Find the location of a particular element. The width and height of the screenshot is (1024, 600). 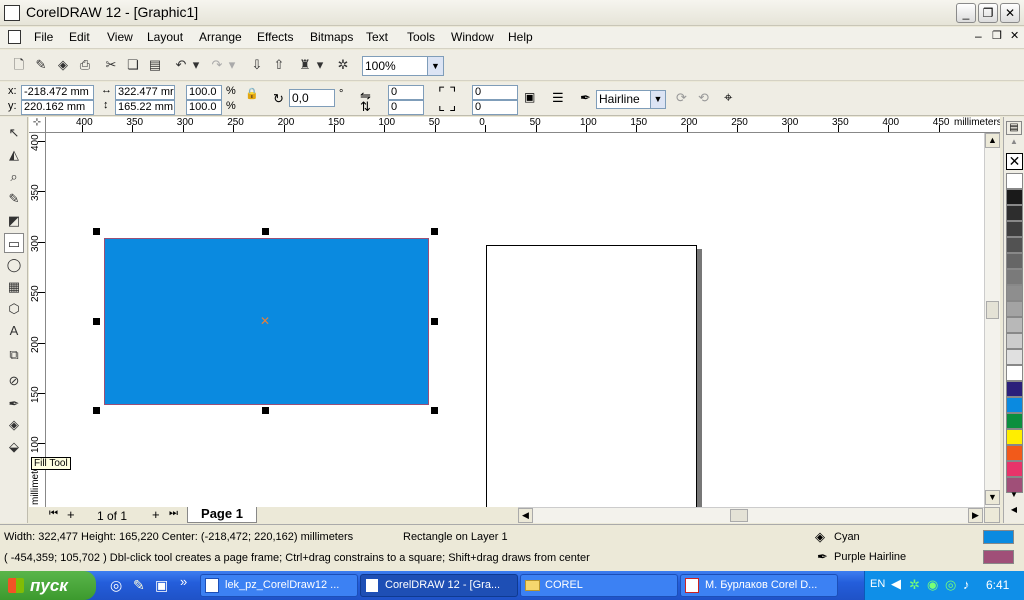

palette-scroll-up-icon: ▲ is located at coordinates (1014, 143).